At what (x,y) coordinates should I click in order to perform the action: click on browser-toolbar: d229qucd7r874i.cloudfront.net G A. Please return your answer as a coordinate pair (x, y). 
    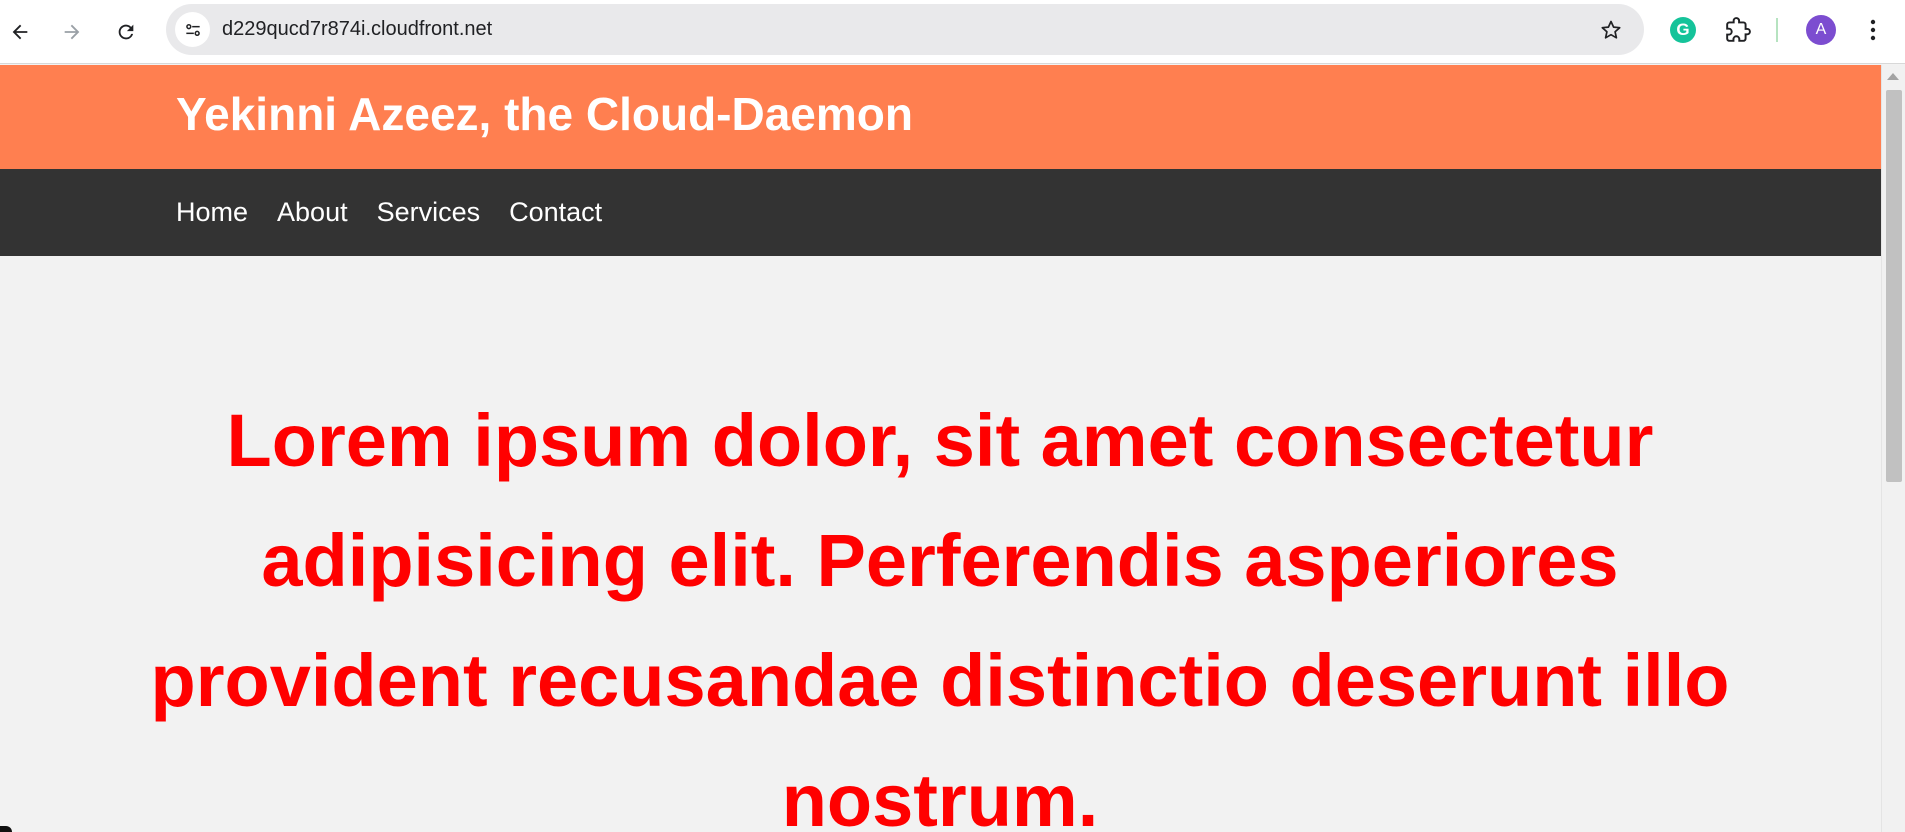
    Looking at the image, I should click on (952, 32).